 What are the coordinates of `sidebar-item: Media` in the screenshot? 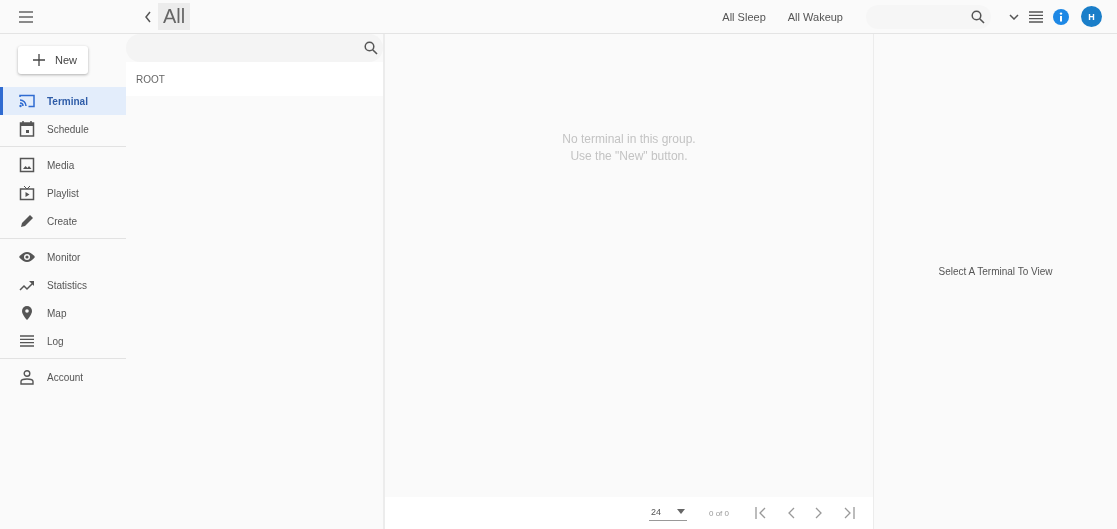 It's located at (63, 165).